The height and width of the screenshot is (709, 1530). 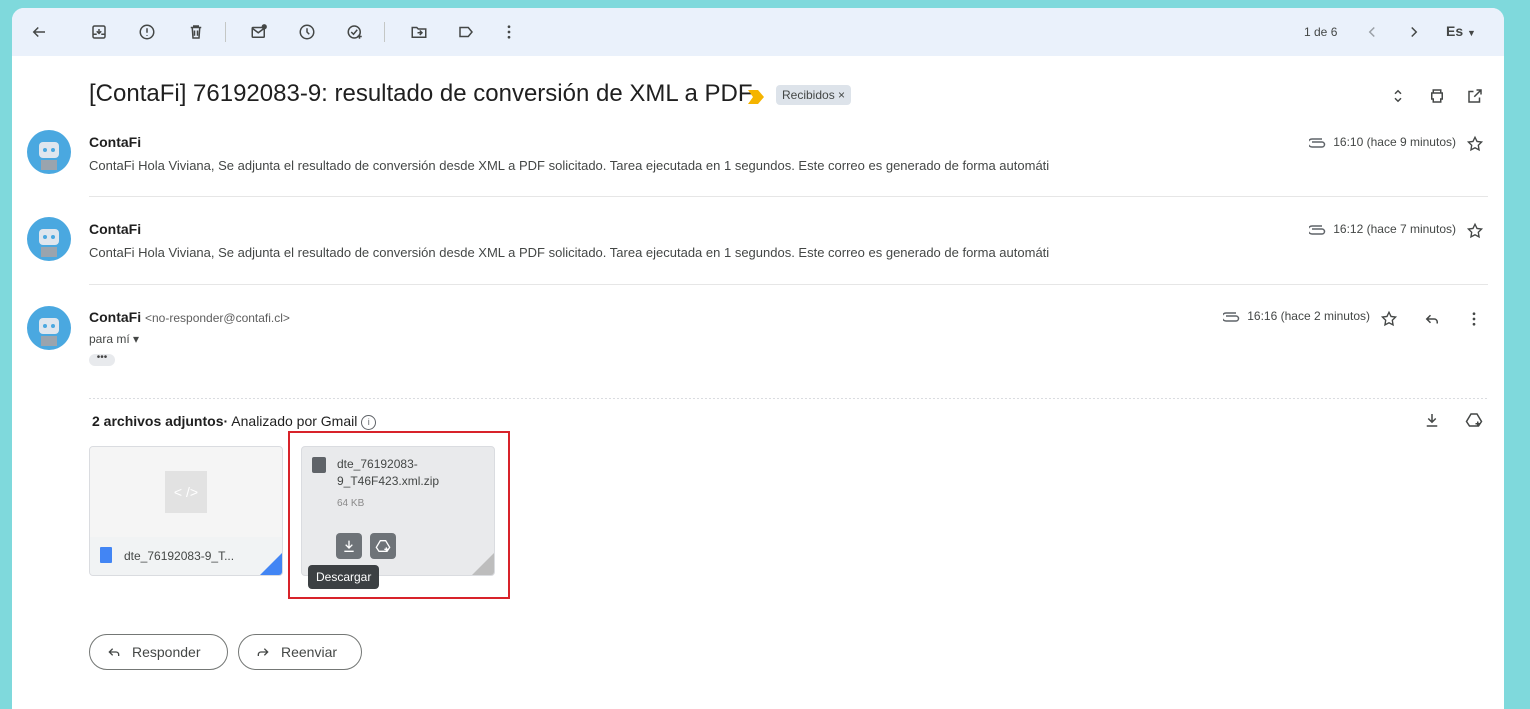 I want to click on reply-button: Responder, so click(x=158, y=652).